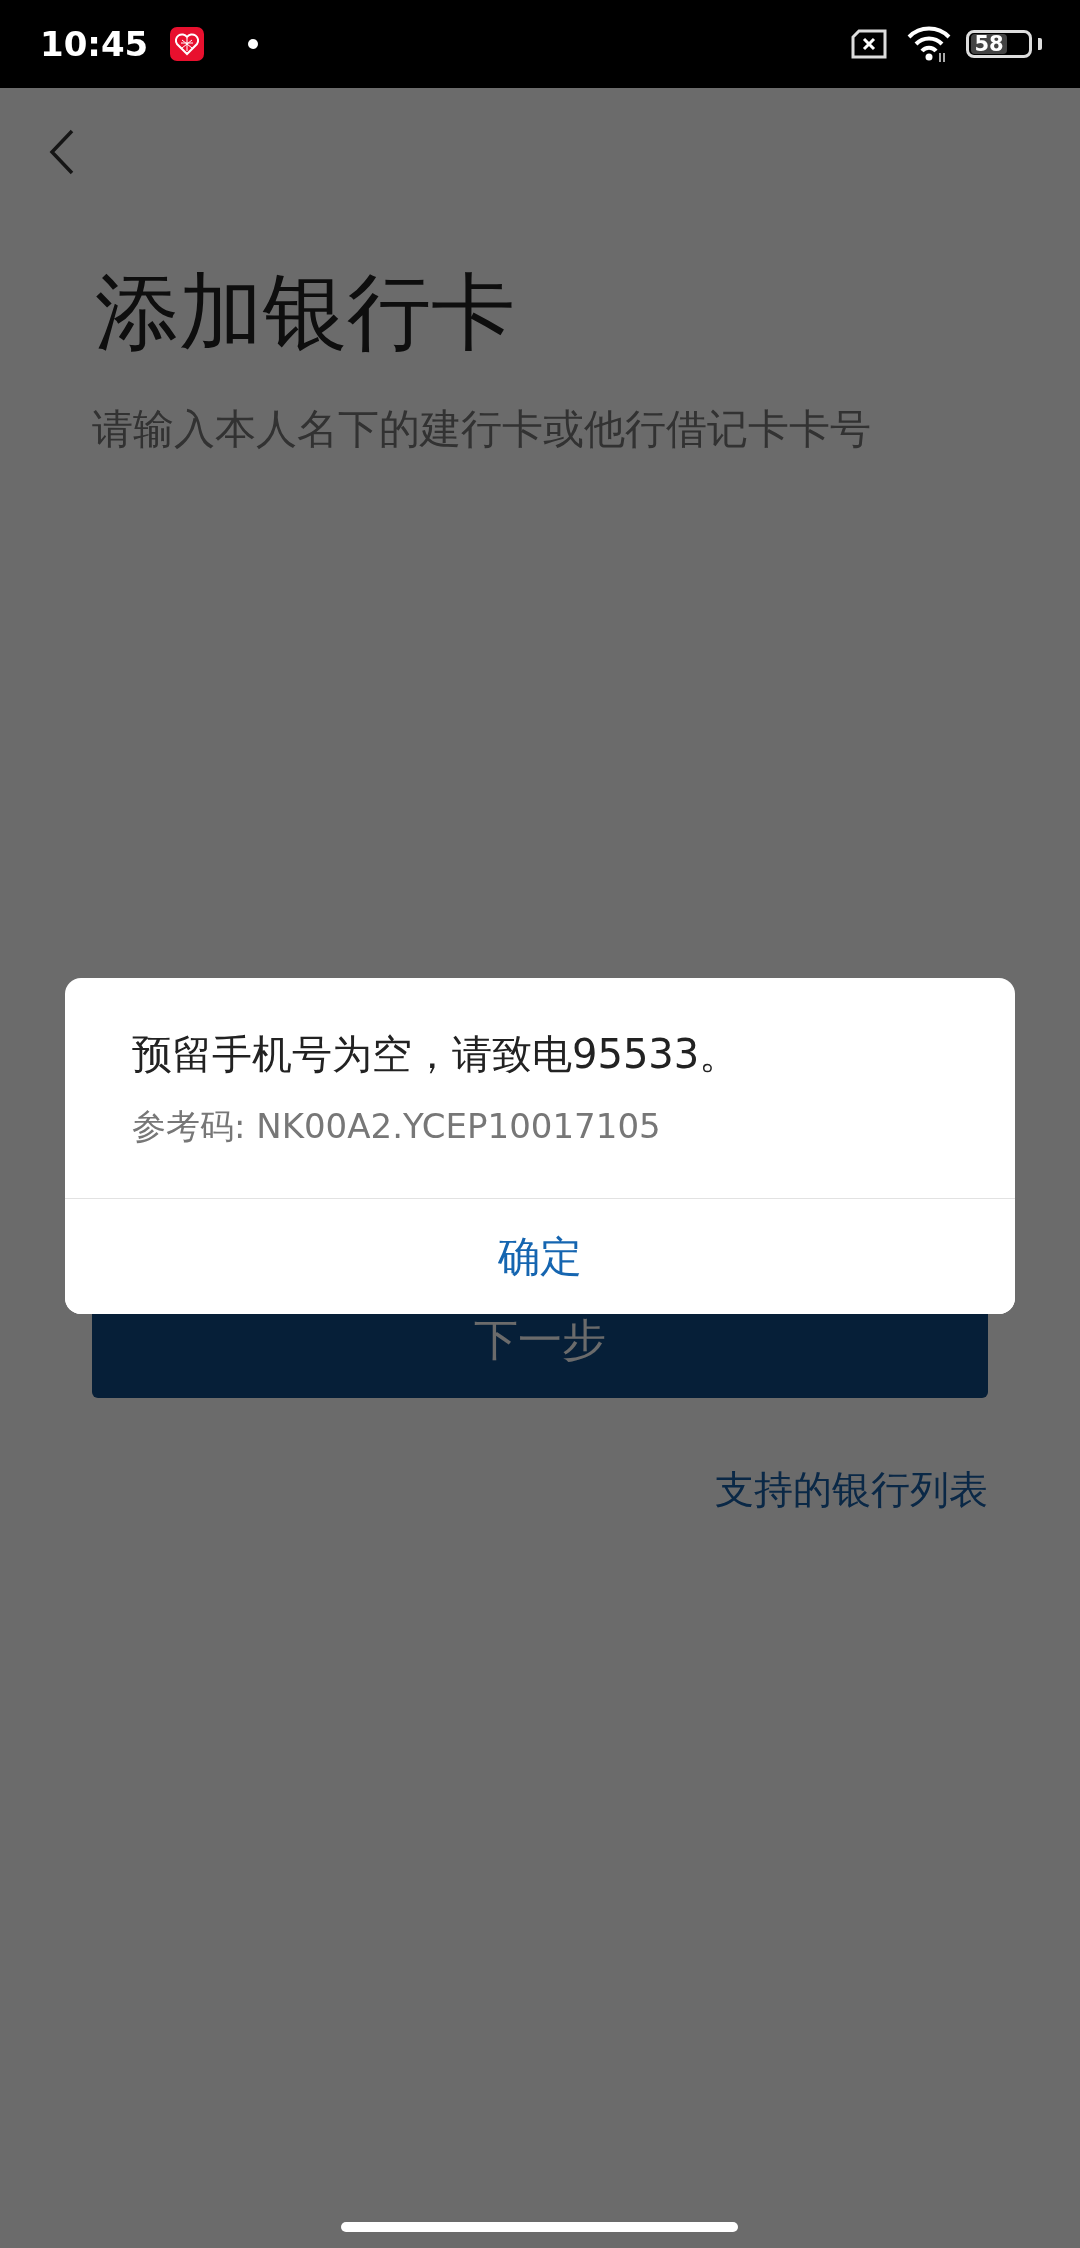 The width and height of the screenshot is (1080, 2248). What do you see at coordinates (94, 44) in the screenshot?
I see `status-time: 10:45` at bounding box center [94, 44].